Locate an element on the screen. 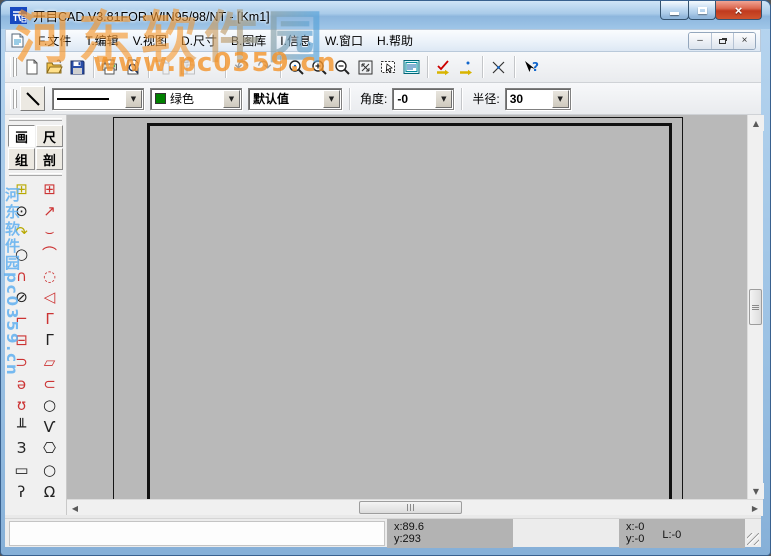  tool-thread: ╨ is located at coordinates (22, 428).